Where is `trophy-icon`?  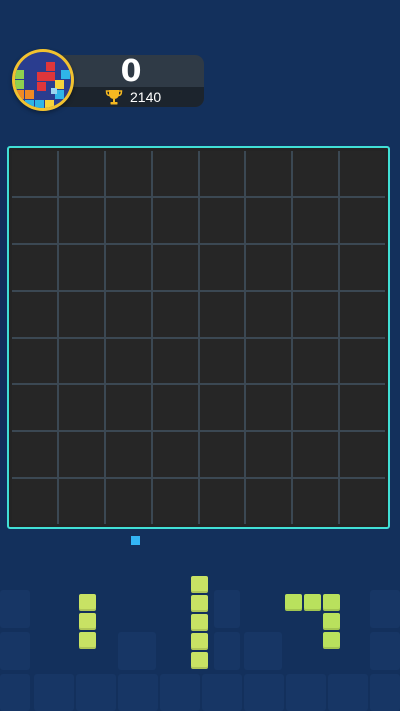
trophy-icon is located at coordinates (114, 97).